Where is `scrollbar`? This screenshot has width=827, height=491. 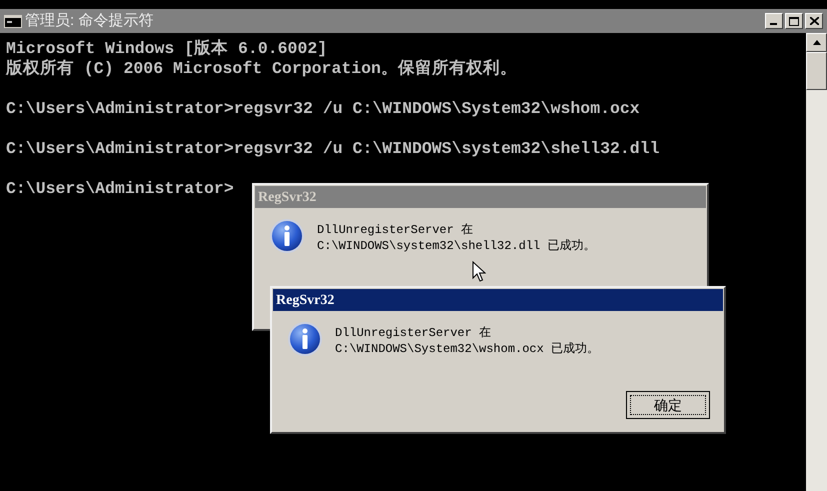 scrollbar is located at coordinates (816, 262).